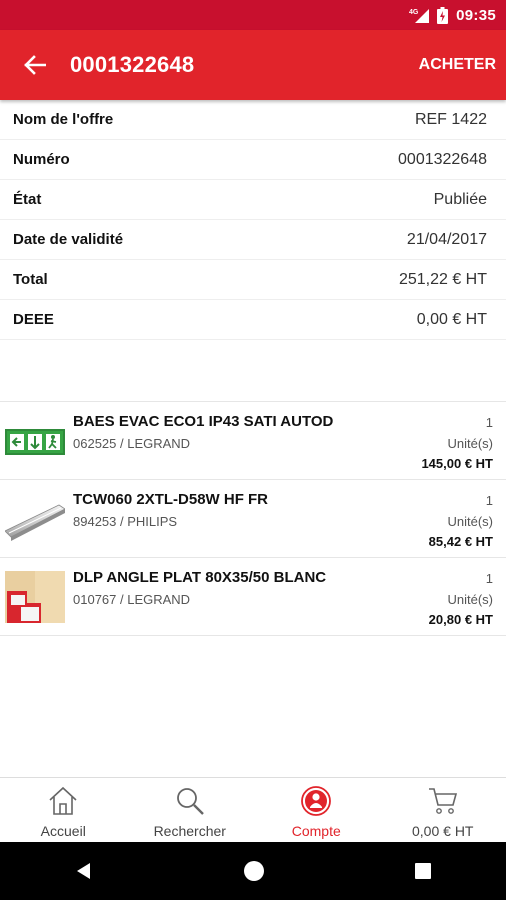 The image size is (506, 900). What do you see at coordinates (30, 279) in the screenshot?
I see `detail-label: Total` at bounding box center [30, 279].